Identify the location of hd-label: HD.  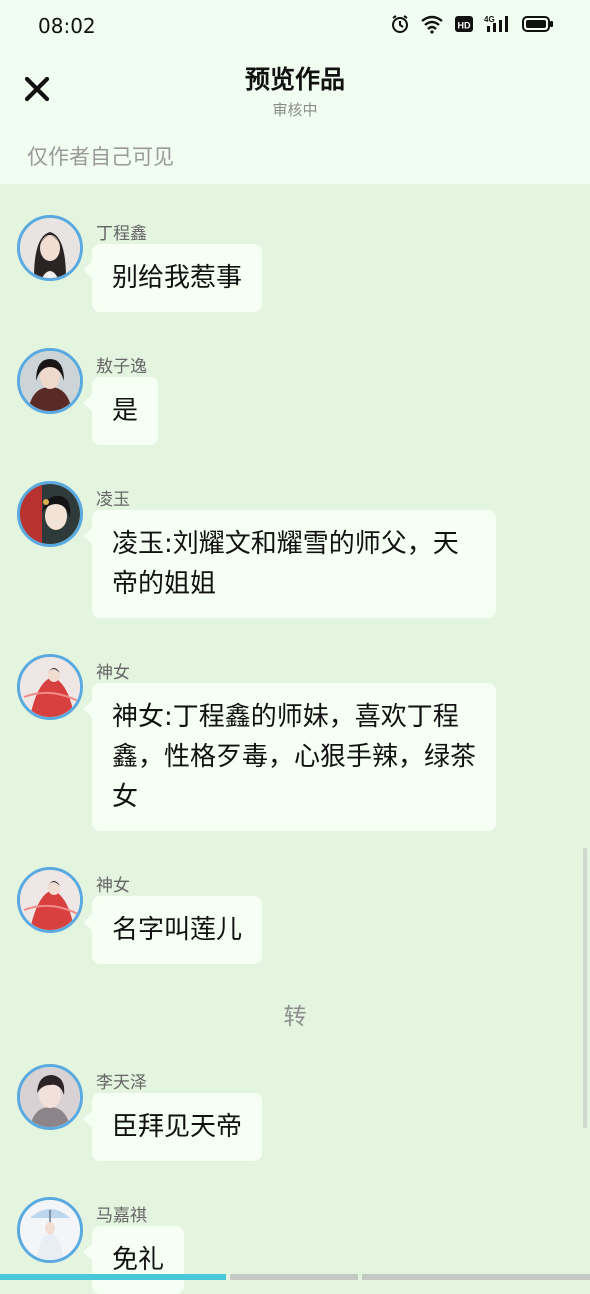
(464, 26).